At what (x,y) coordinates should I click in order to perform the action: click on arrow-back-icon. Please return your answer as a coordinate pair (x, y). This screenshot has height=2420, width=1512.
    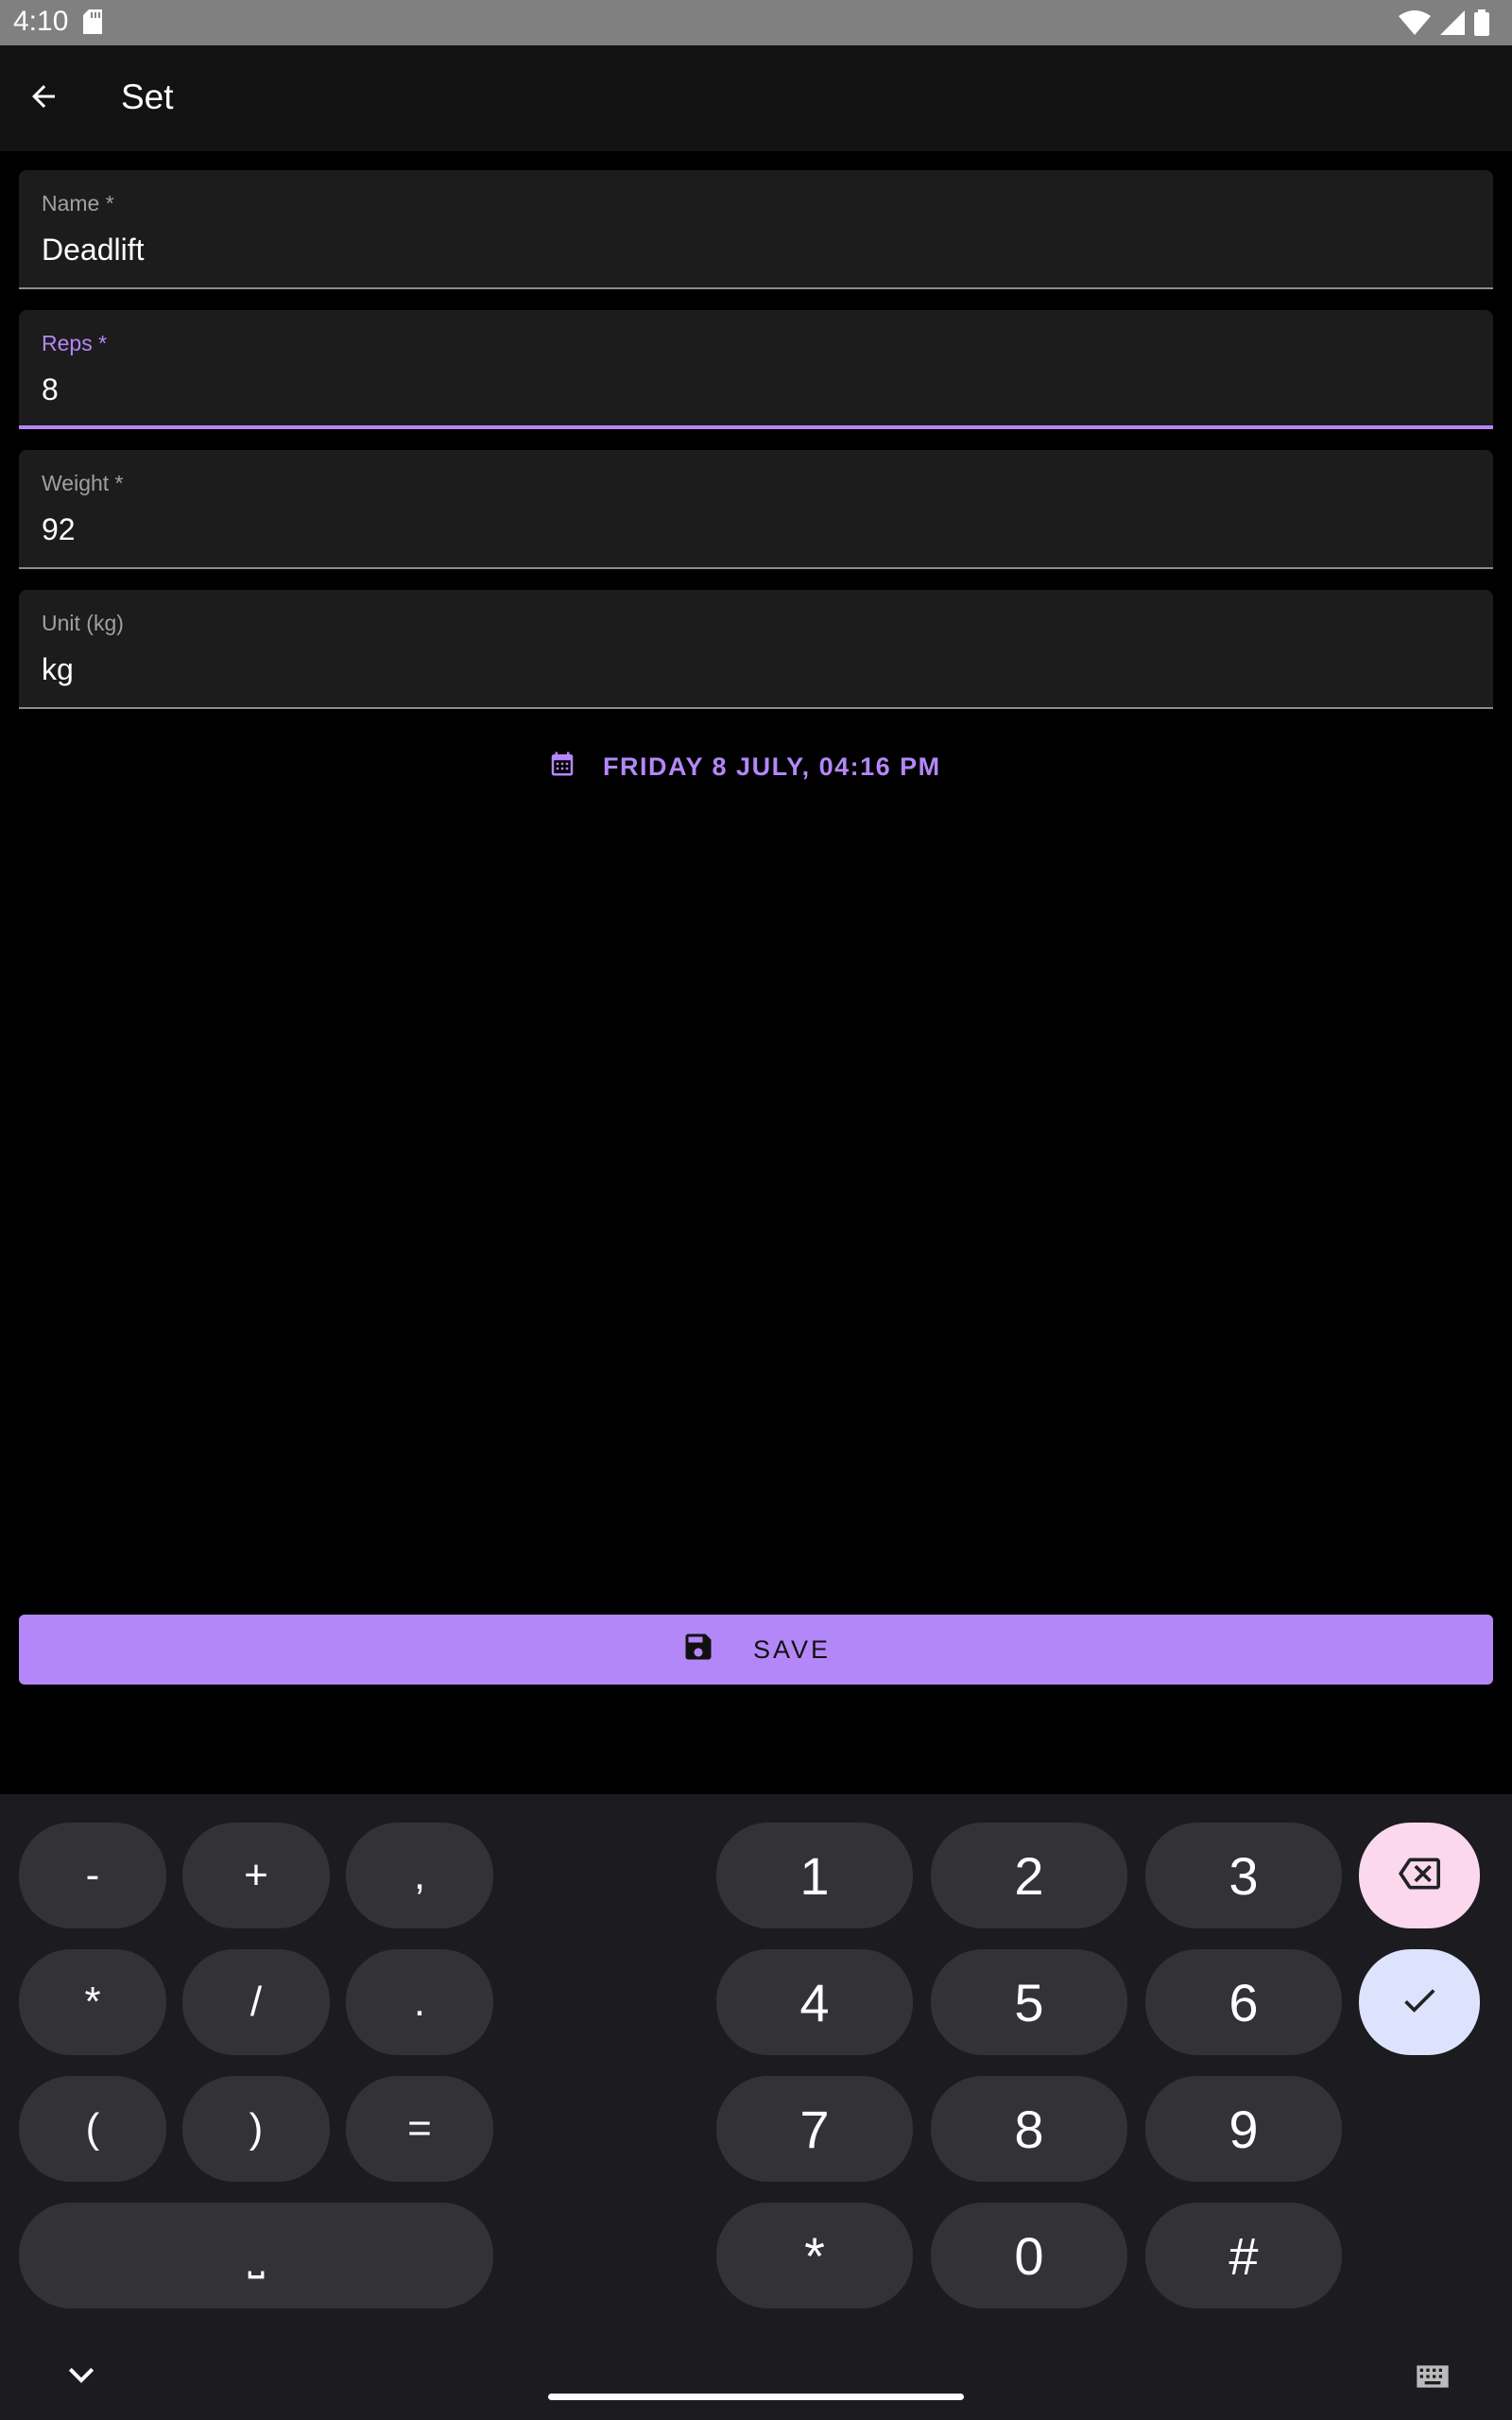
    Looking at the image, I should click on (43, 99).